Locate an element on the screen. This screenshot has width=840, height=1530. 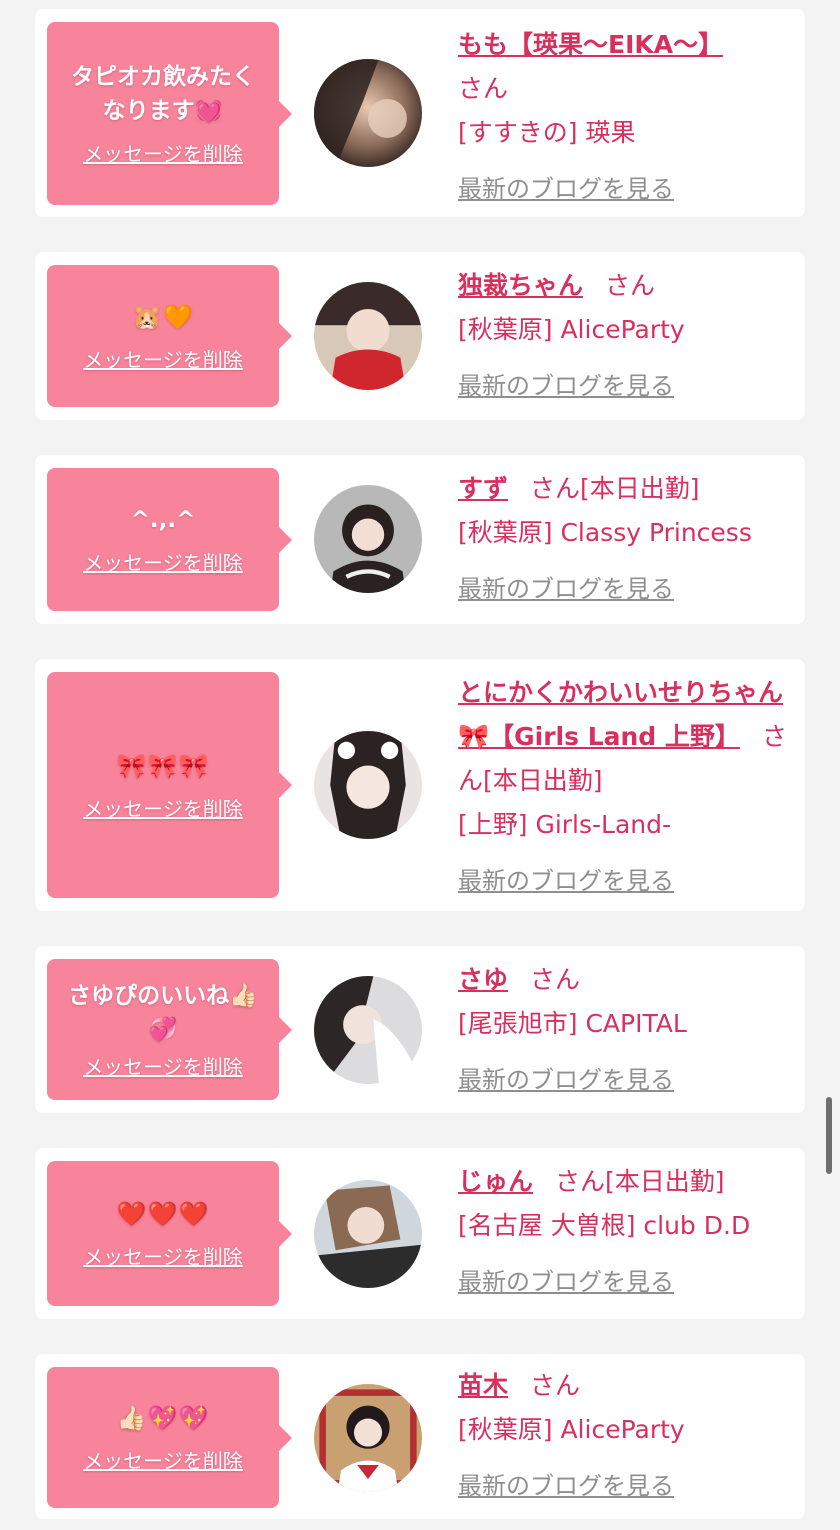
message-text: ❤️❤️❤️ is located at coordinates (163, 1214).